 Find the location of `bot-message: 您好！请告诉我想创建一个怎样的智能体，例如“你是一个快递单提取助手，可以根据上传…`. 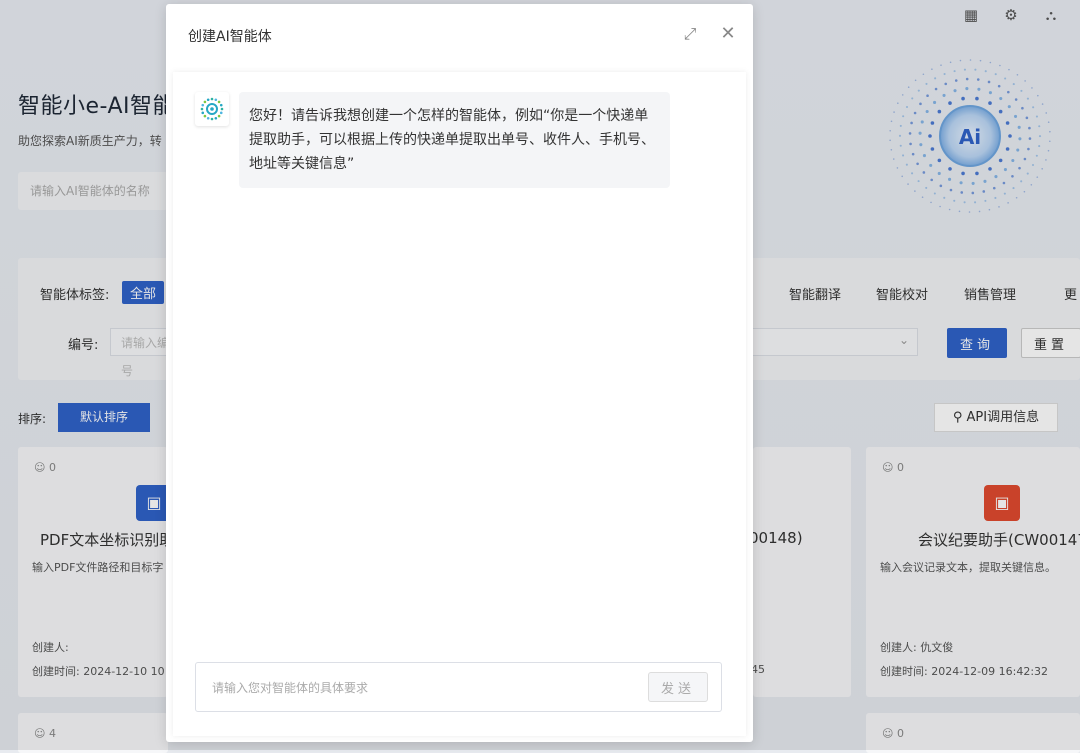

bot-message: 您好！请告诉我想创建一个怎样的智能体，例如“你是一个快递单提取助手，可以根据上传… is located at coordinates (454, 140).